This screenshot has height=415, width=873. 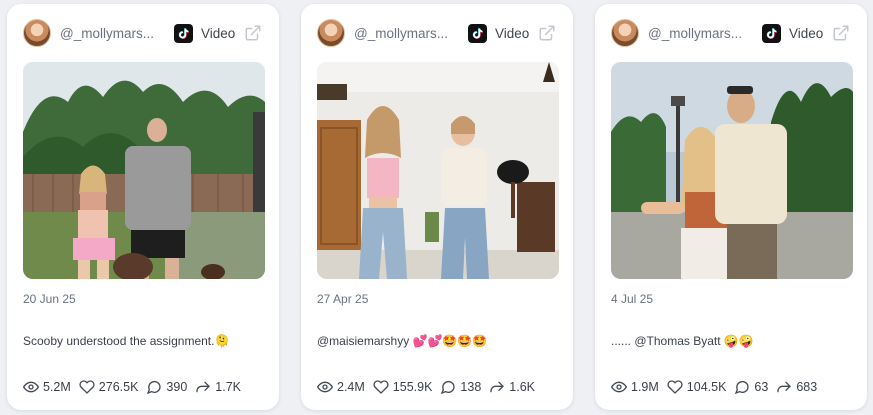 I want to click on post-stats: 2.4M 155.9K 138 1.6K, so click(x=440, y=387).